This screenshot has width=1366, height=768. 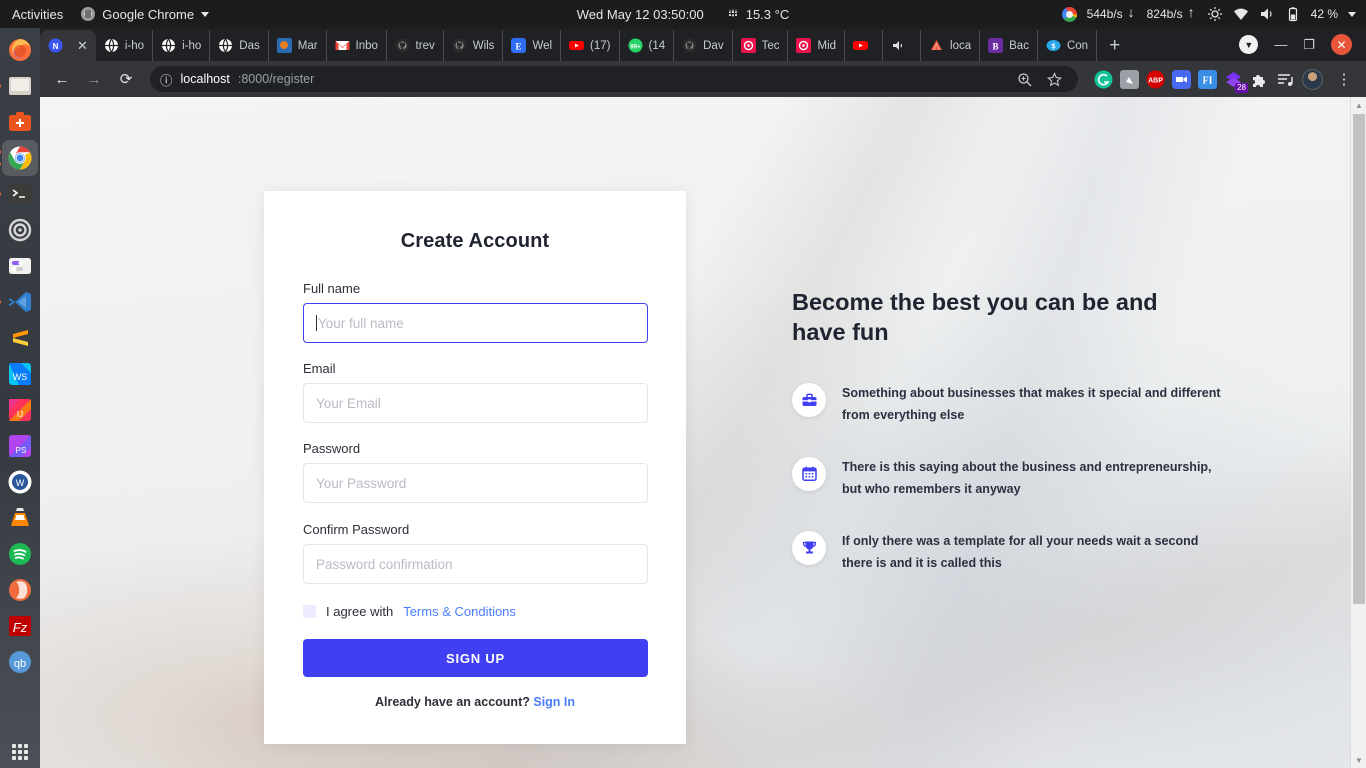 What do you see at coordinates (898, 45) in the screenshot?
I see `speaker-icon` at bounding box center [898, 45].